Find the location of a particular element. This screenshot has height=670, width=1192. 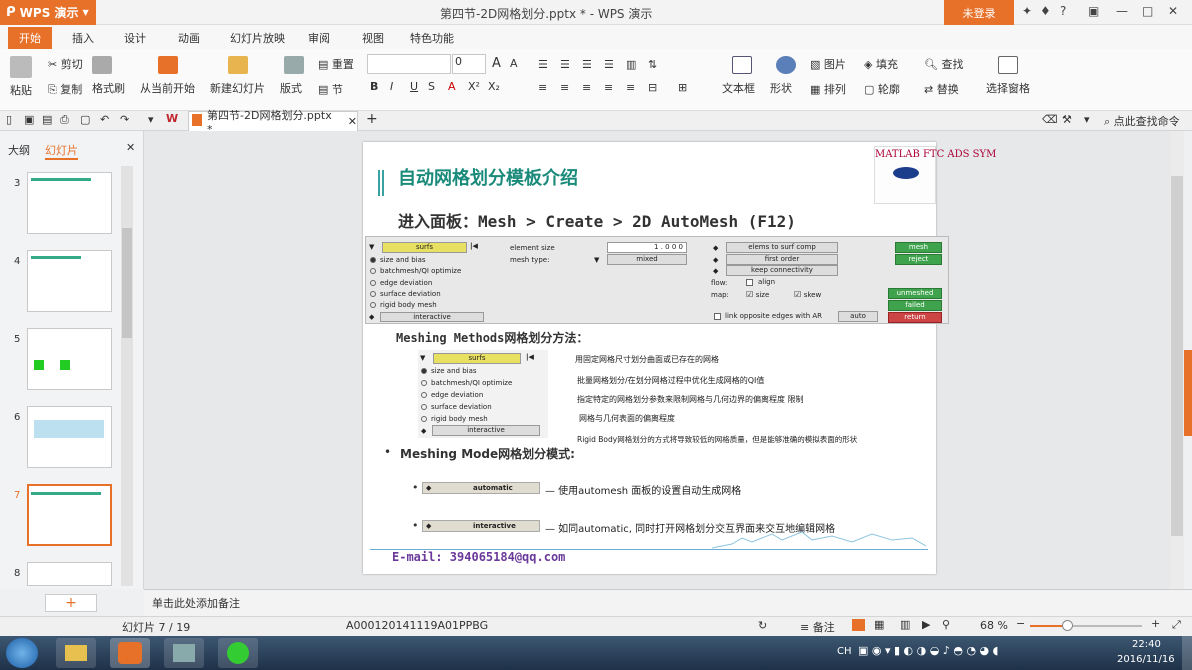

select-pane-button: 选择窗格 is located at coordinates (1008, 76).